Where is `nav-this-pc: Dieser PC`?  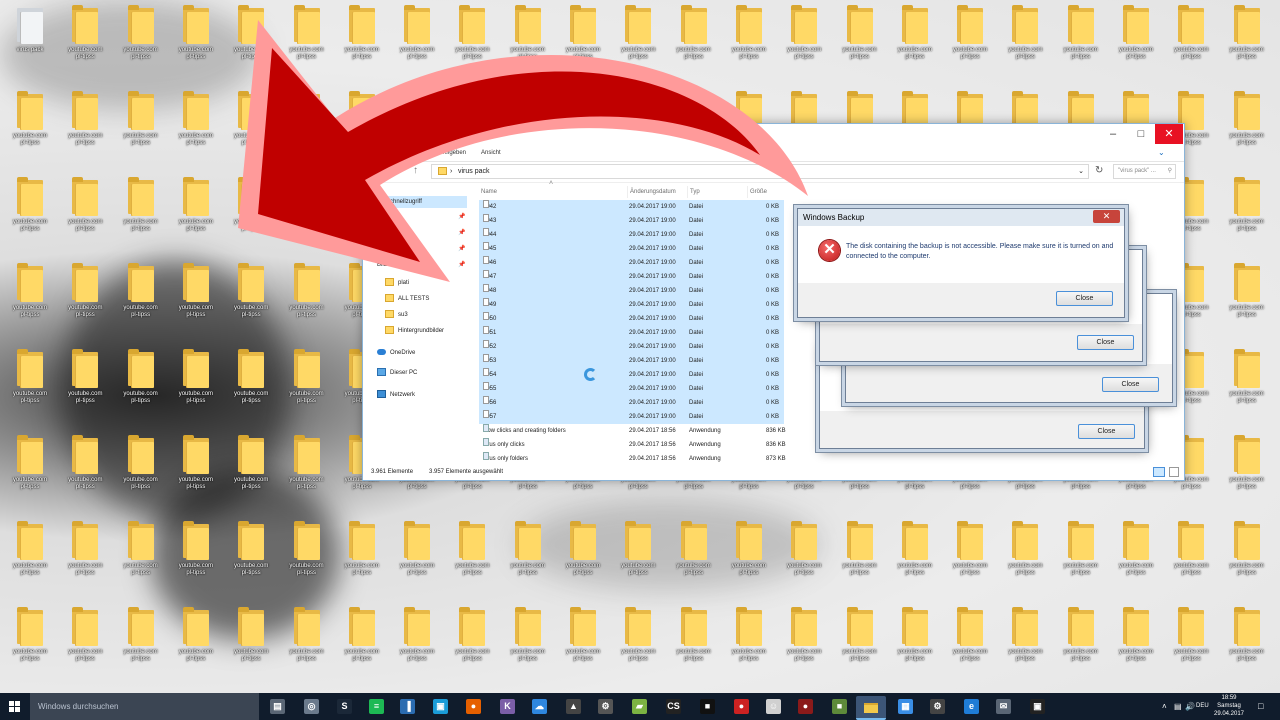 nav-this-pc: Dieser PC is located at coordinates (397, 373).